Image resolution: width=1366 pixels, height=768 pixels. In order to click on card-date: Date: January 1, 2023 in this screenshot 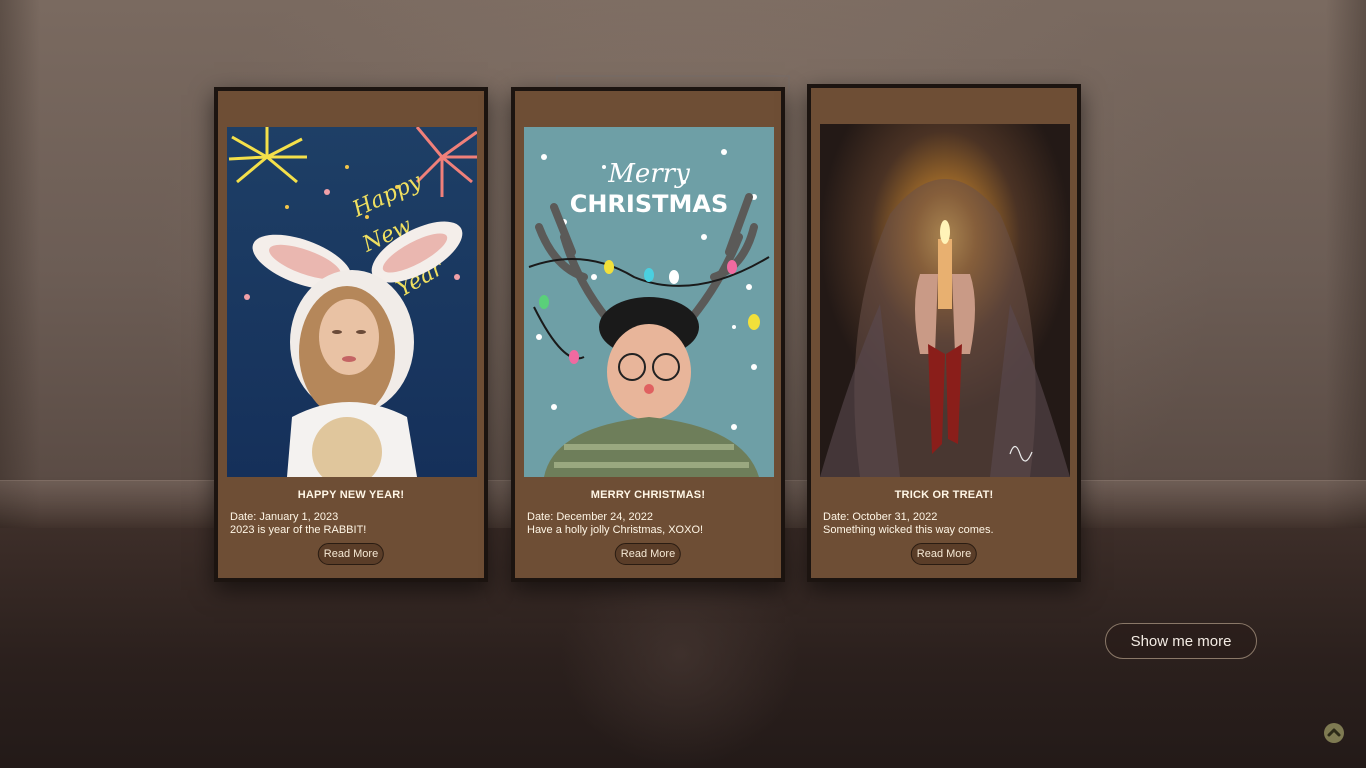, I will do `click(284, 517)`.